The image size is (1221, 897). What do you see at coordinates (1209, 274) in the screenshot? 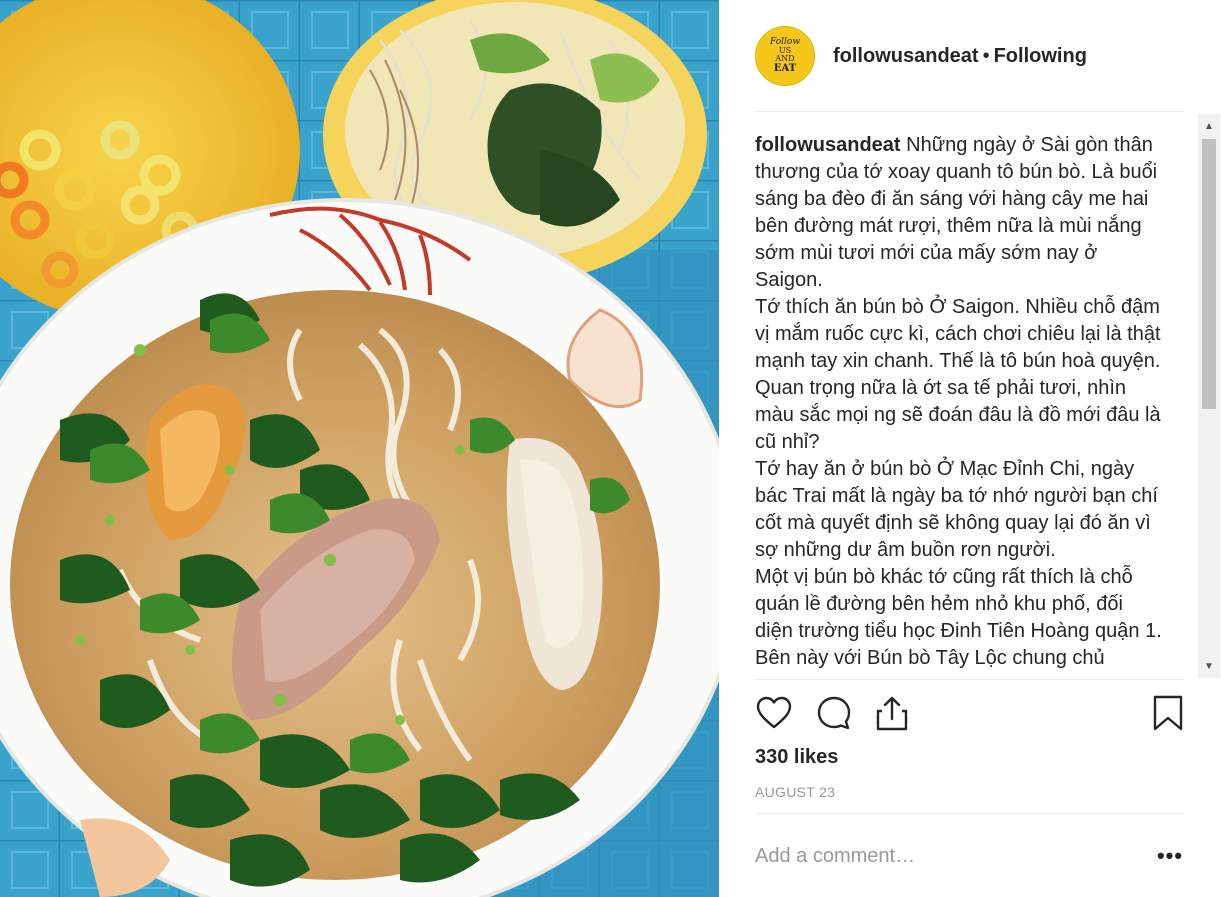
I see `scrollbar-thumb` at bounding box center [1209, 274].